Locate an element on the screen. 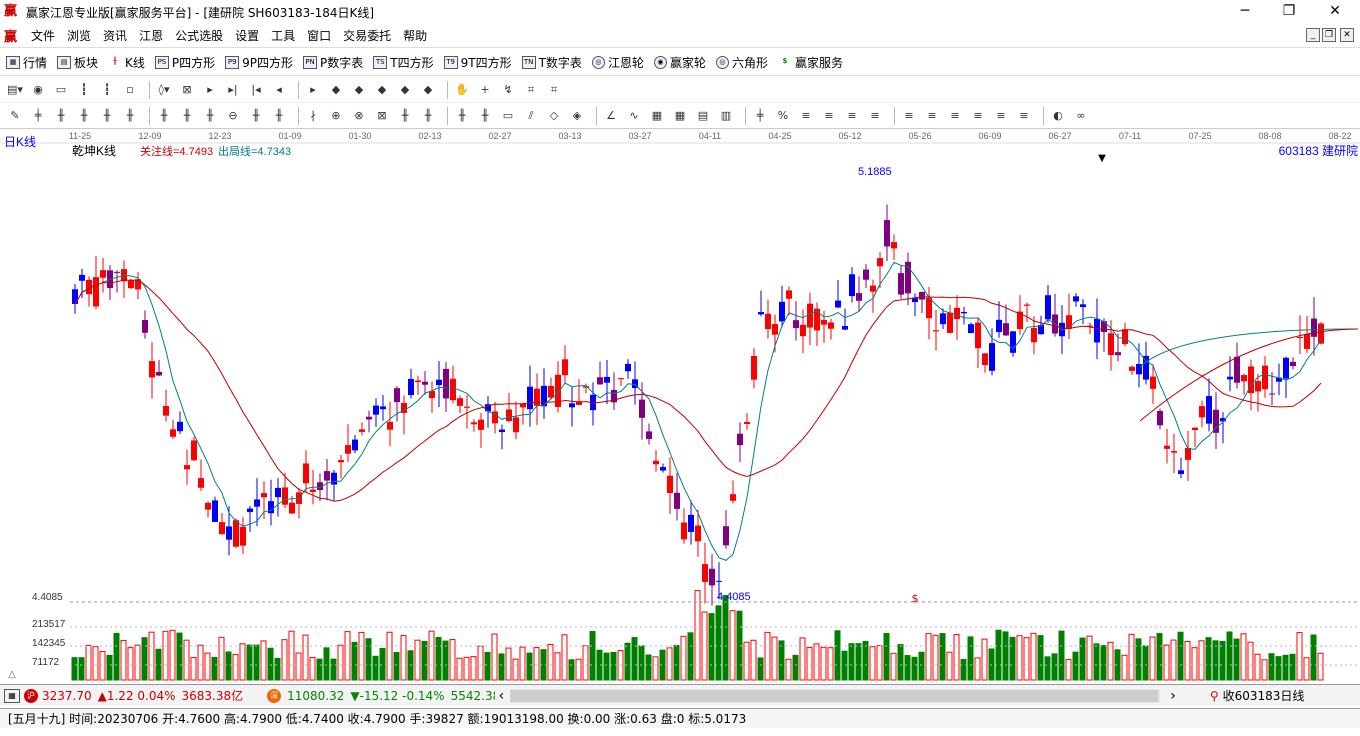 The image size is (1360, 736). row2-tool-2: ╫ is located at coordinates (61, 116).